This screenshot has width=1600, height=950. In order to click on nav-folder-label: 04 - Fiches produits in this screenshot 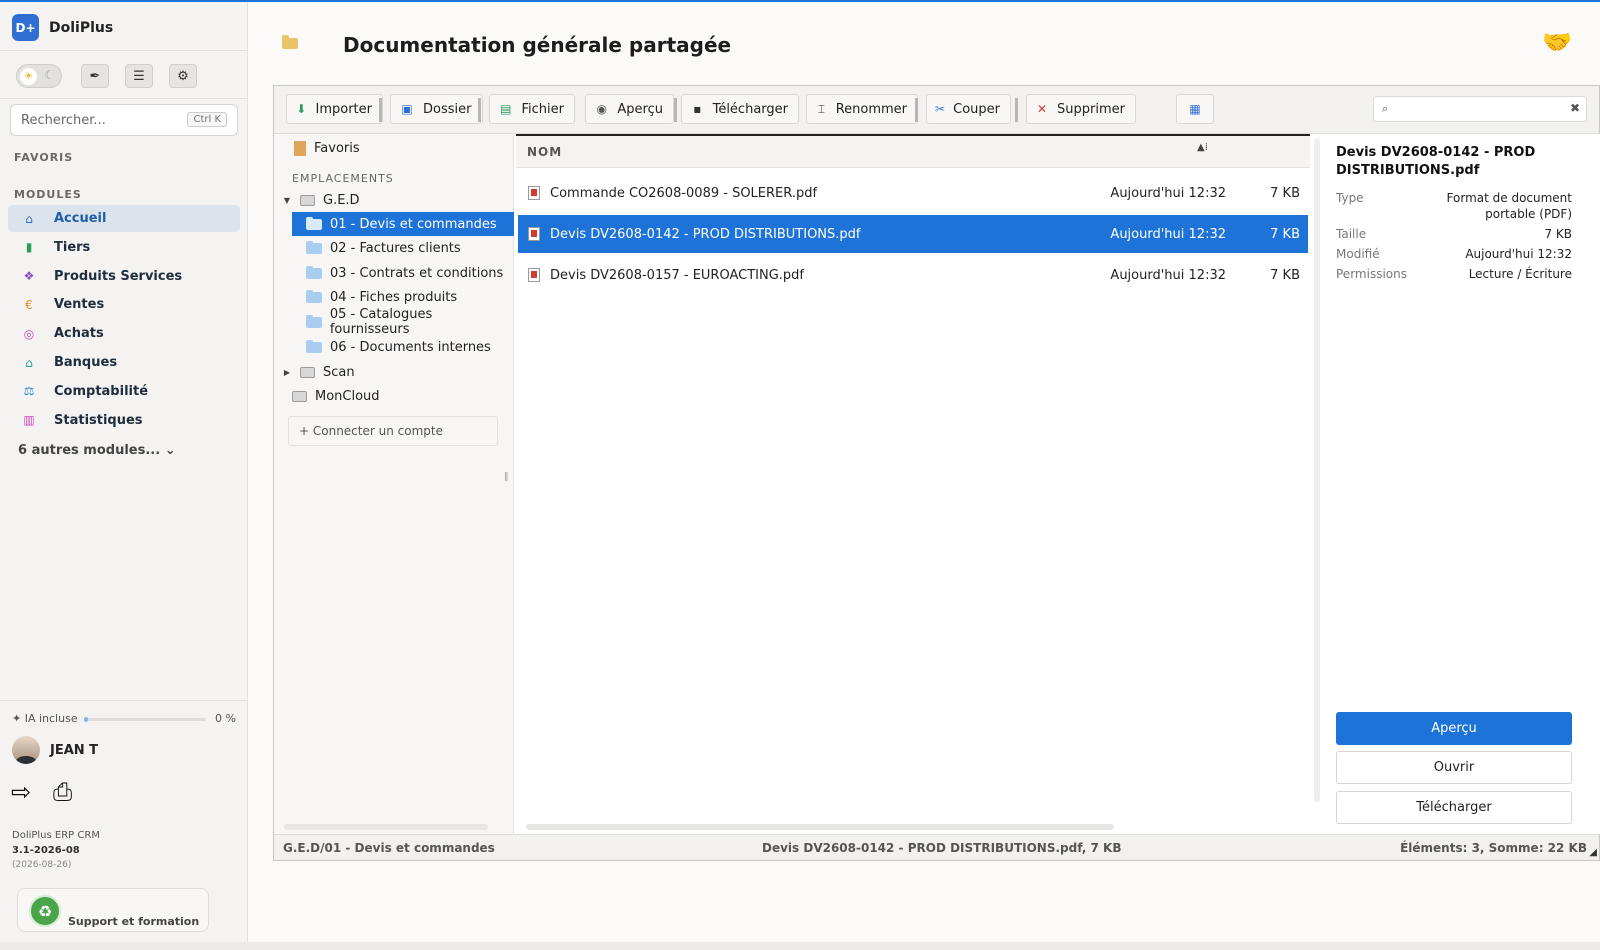, I will do `click(394, 298)`.